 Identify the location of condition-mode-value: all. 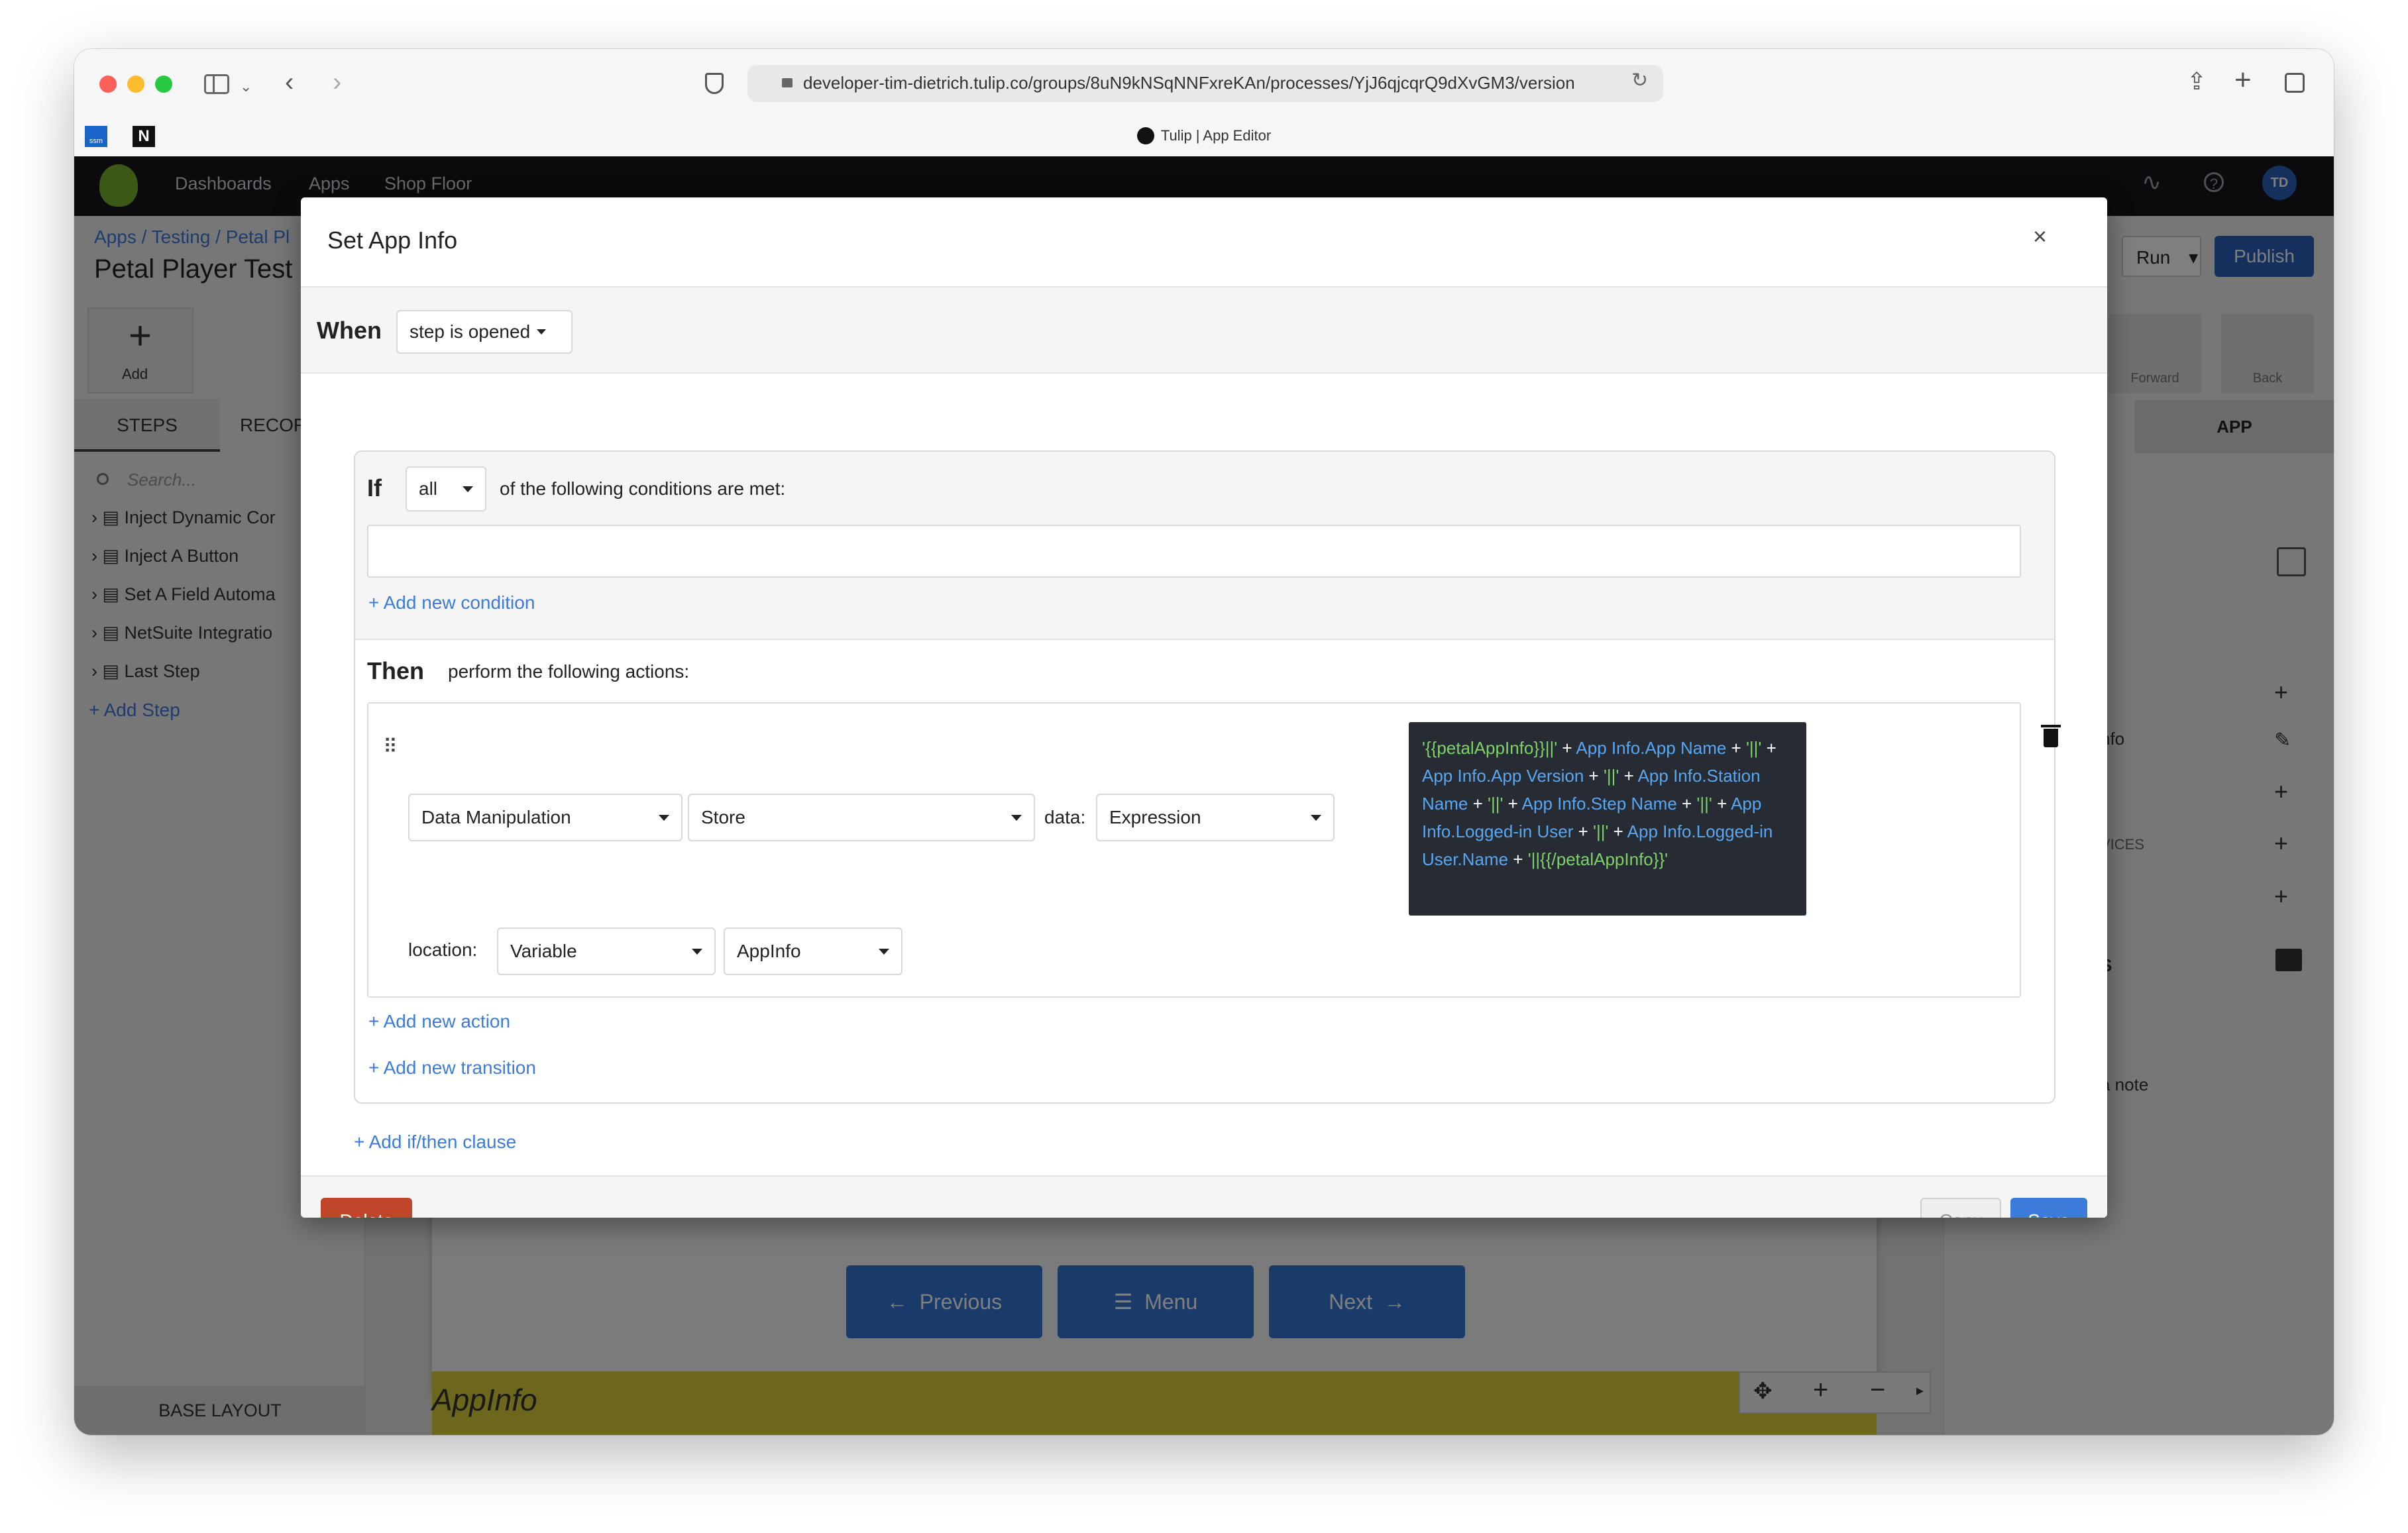
(428, 489).